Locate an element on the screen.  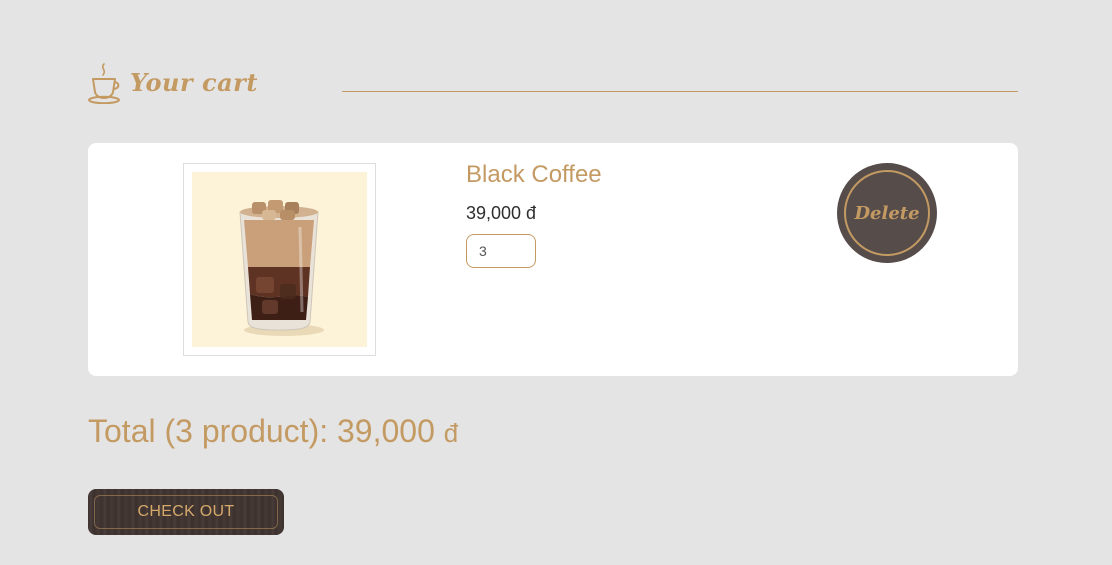
product-image-frame is located at coordinates (279, 259).